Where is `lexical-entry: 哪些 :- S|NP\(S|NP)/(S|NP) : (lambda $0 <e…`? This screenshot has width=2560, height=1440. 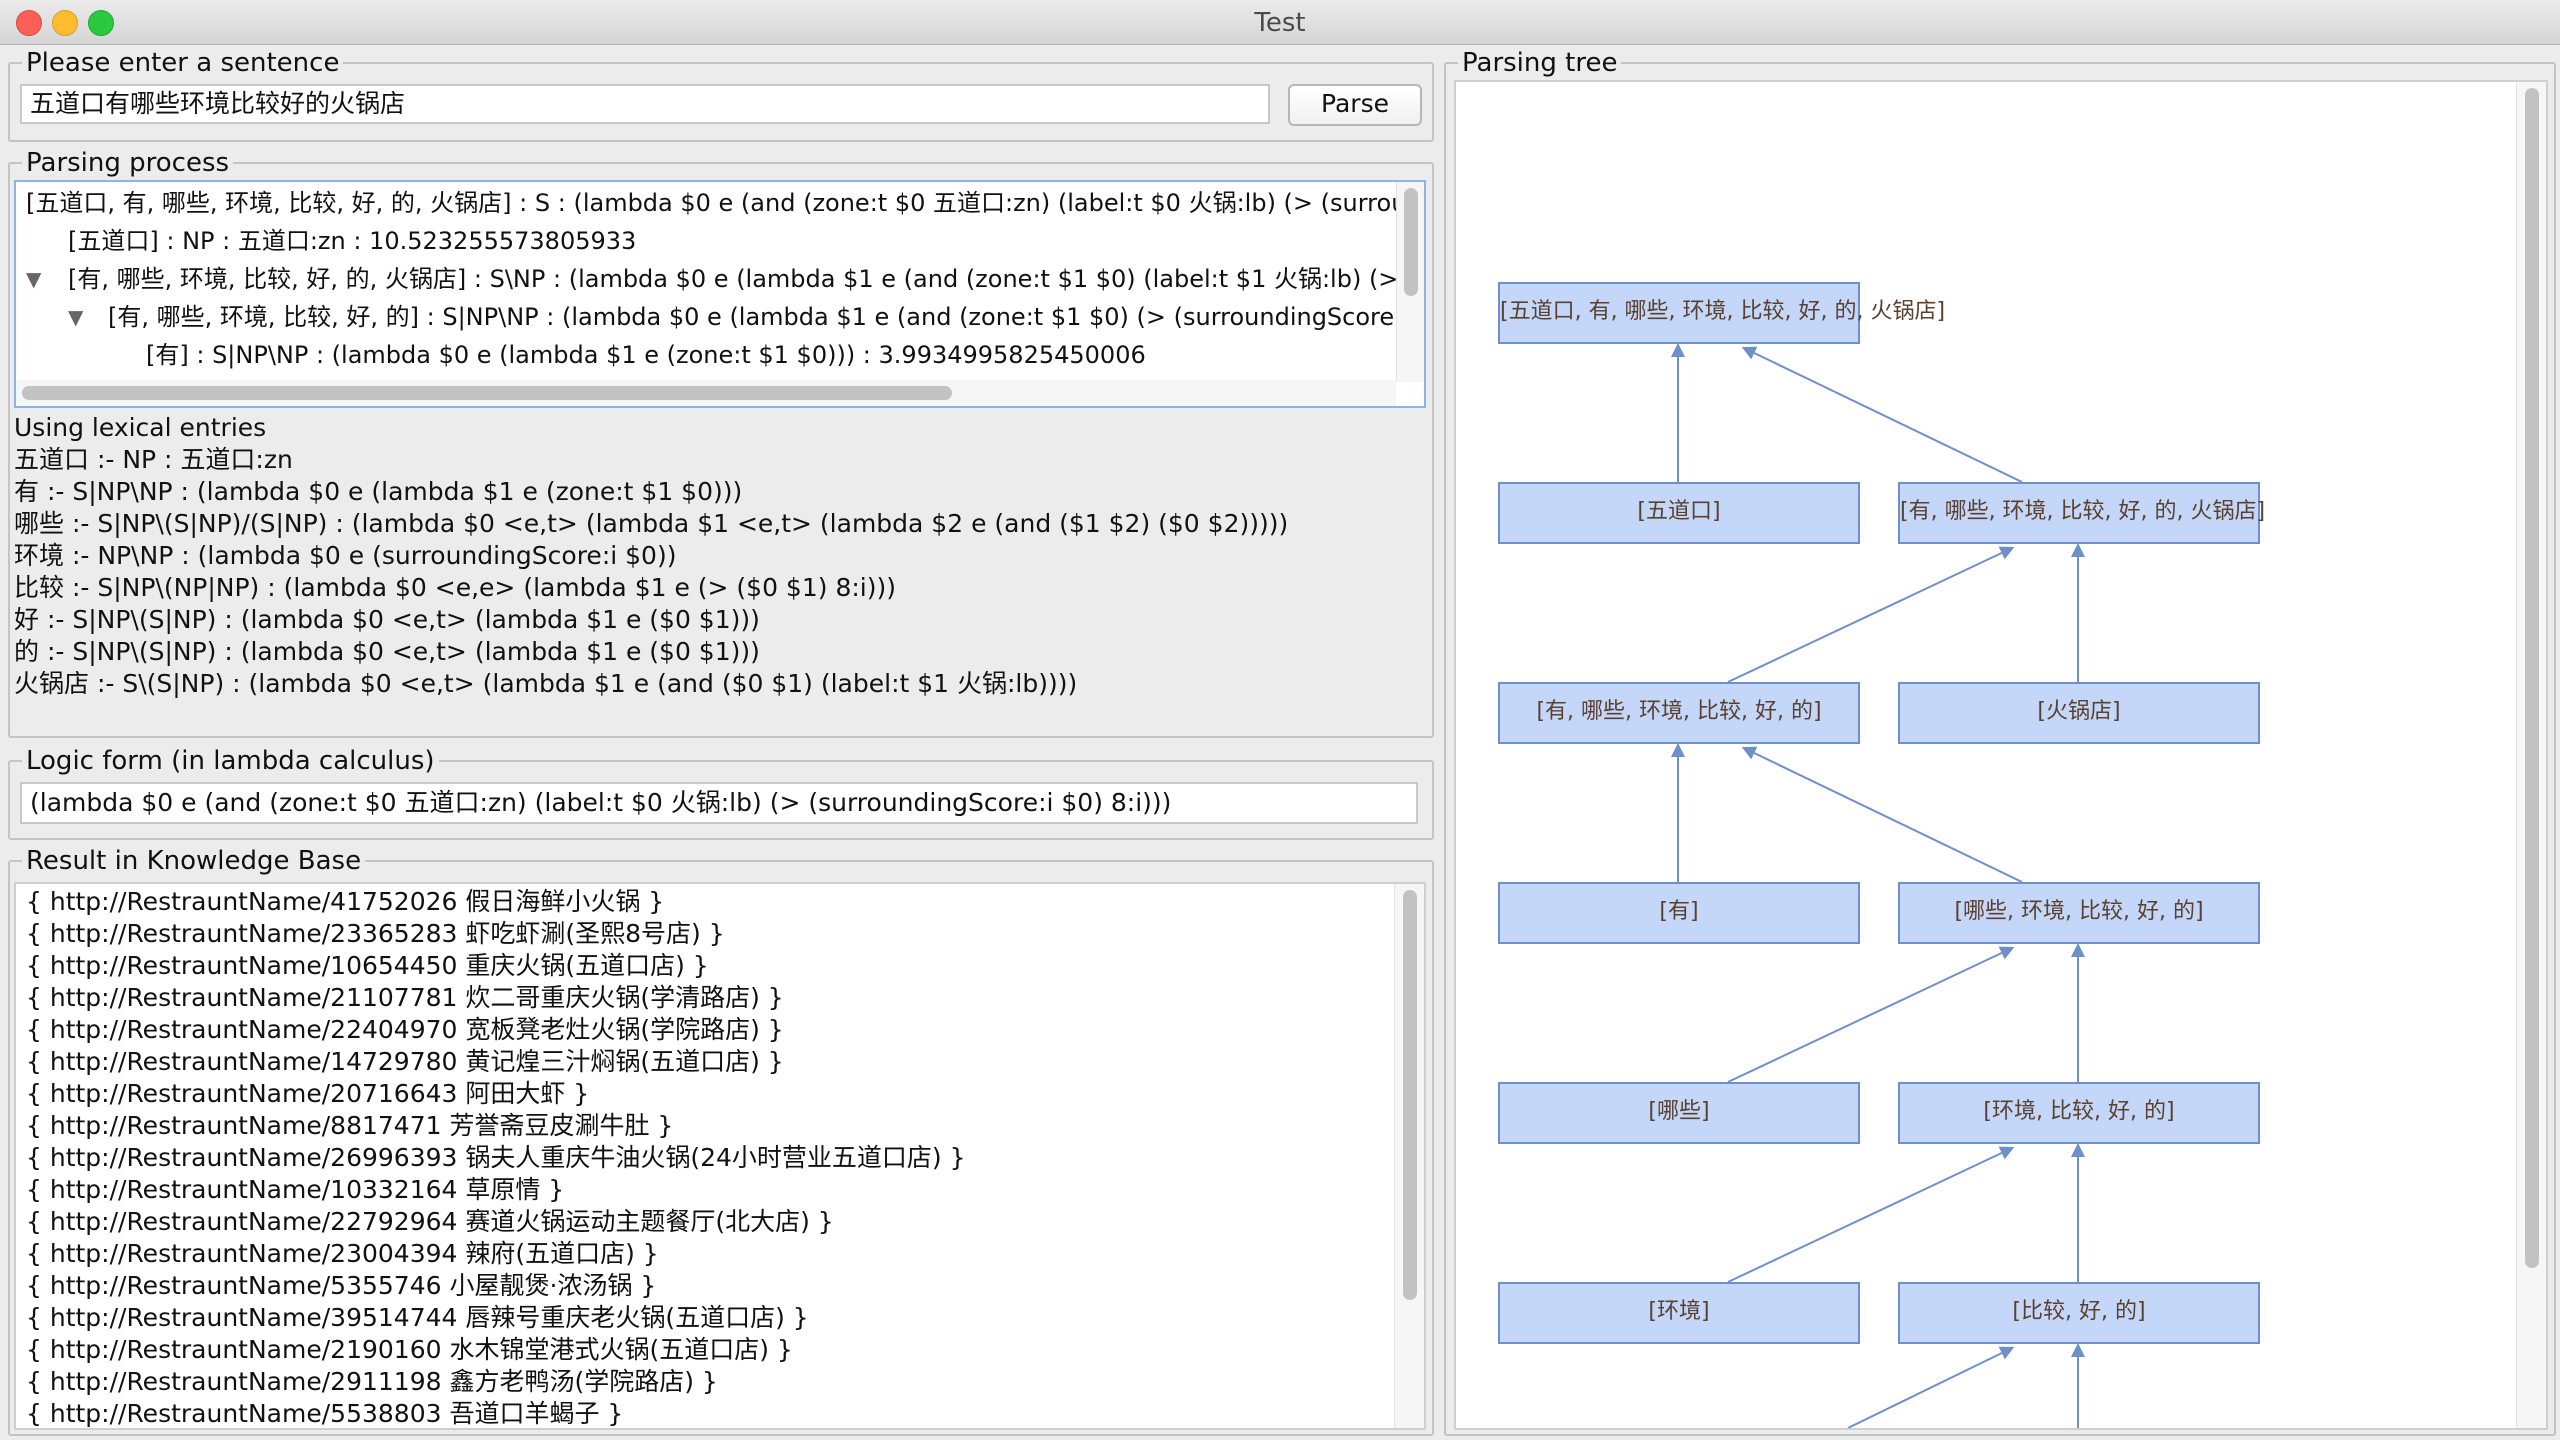 lexical-entry: 哪些 :- S|NP\(S|NP)/(S|NP) : (lambda $0 <e… is located at coordinates (651, 523).